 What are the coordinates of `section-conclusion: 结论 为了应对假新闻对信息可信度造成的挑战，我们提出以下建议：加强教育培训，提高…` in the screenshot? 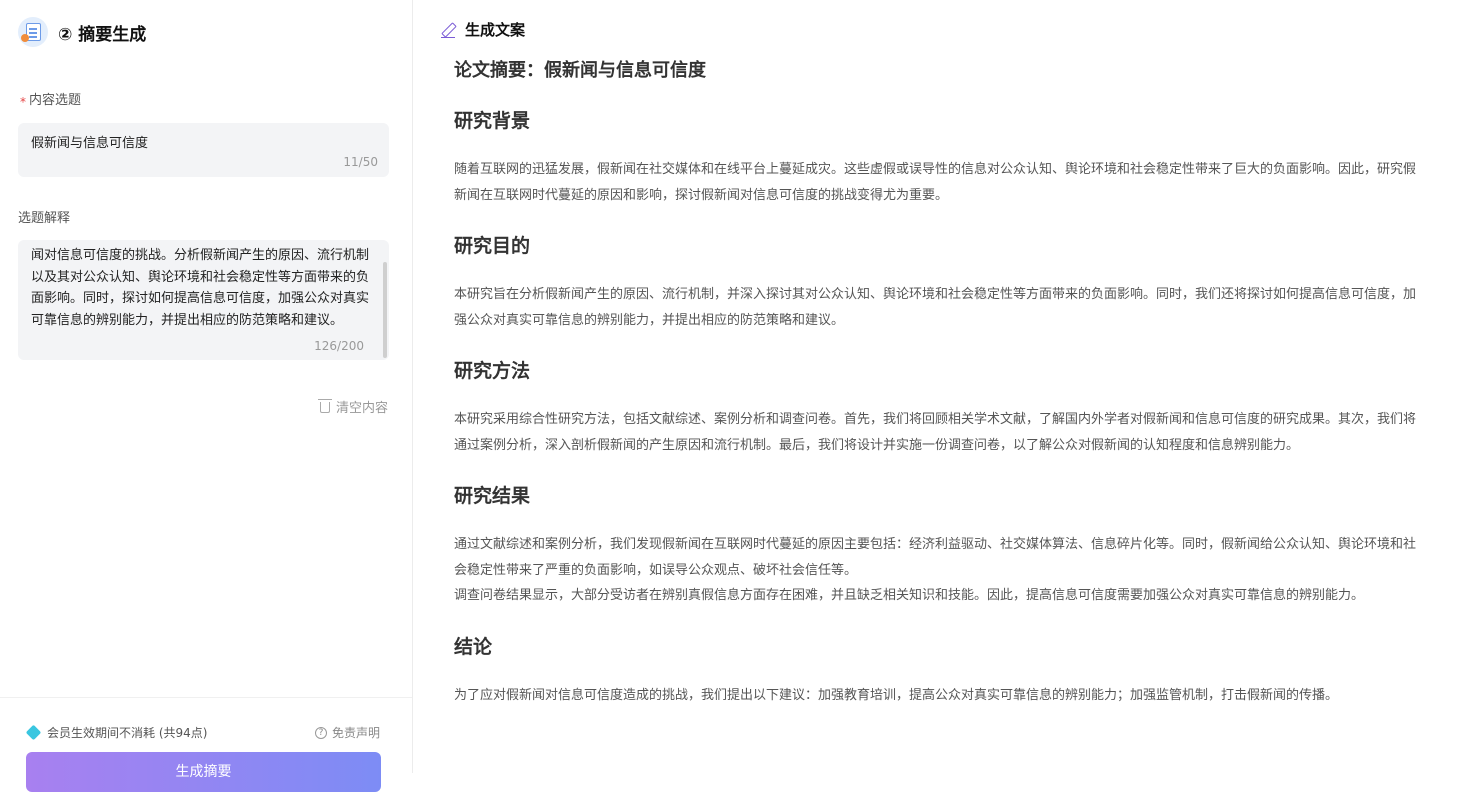 It's located at (940, 671).